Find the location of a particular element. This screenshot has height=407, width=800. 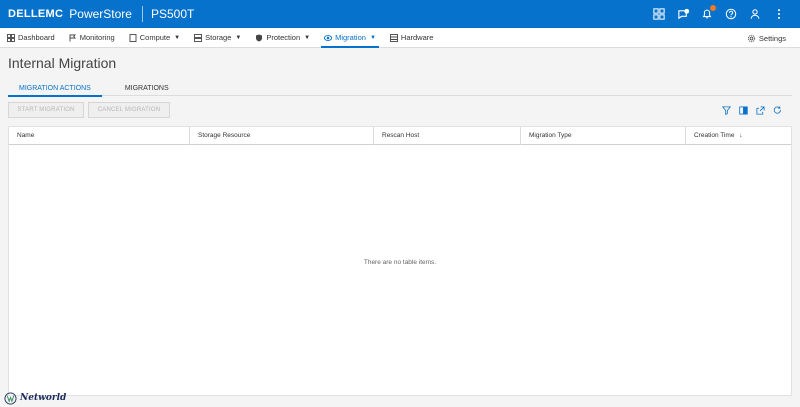

nav-label: Hardware is located at coordinates (417, 37).